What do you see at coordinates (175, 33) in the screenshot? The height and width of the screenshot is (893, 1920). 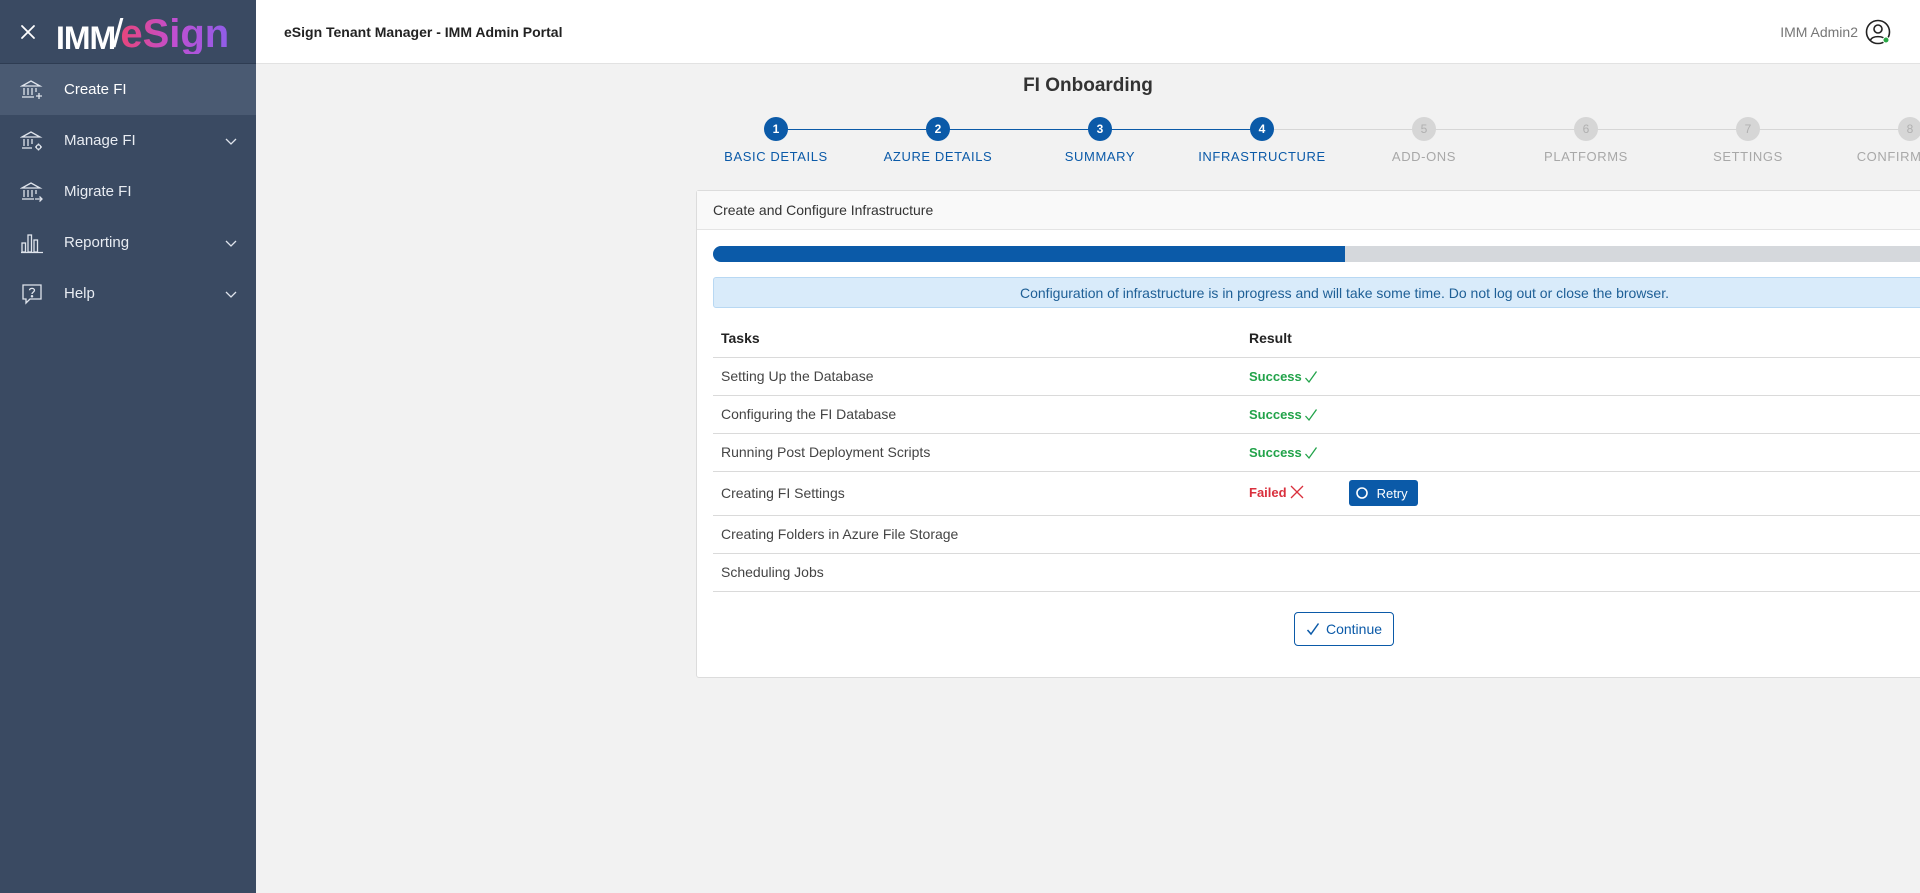 I see `logo-brand: eSign` at bounding box center [175, 33].